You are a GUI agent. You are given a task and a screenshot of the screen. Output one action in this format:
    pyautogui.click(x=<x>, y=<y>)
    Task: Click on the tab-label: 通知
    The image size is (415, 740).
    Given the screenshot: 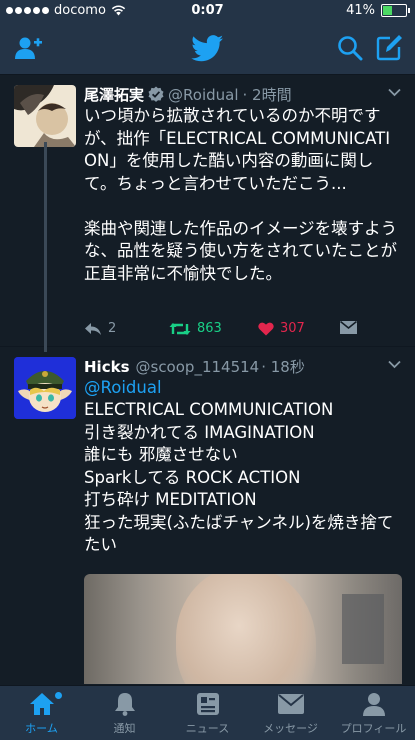 What is the action you would take?
    pyautogui.click(x=124, y=728)
    